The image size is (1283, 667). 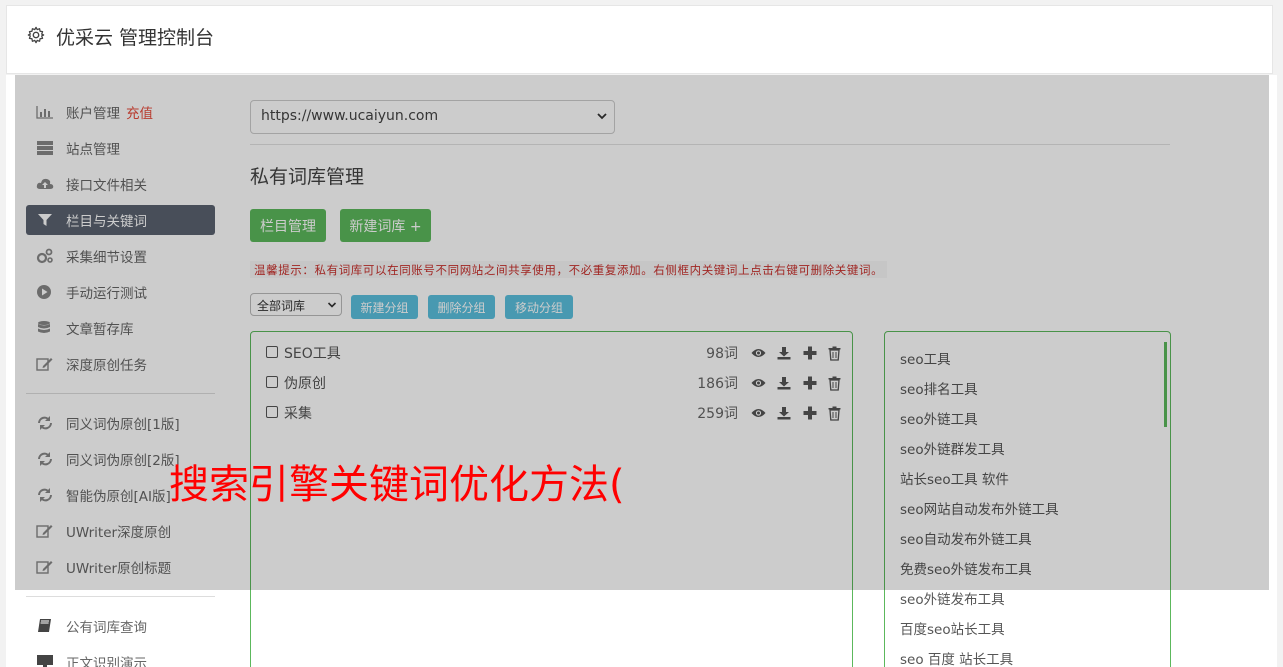 What do you see at coordinates (44, 625) in the screenshot?
I see `book-icon` at bounding box center [44, 625].